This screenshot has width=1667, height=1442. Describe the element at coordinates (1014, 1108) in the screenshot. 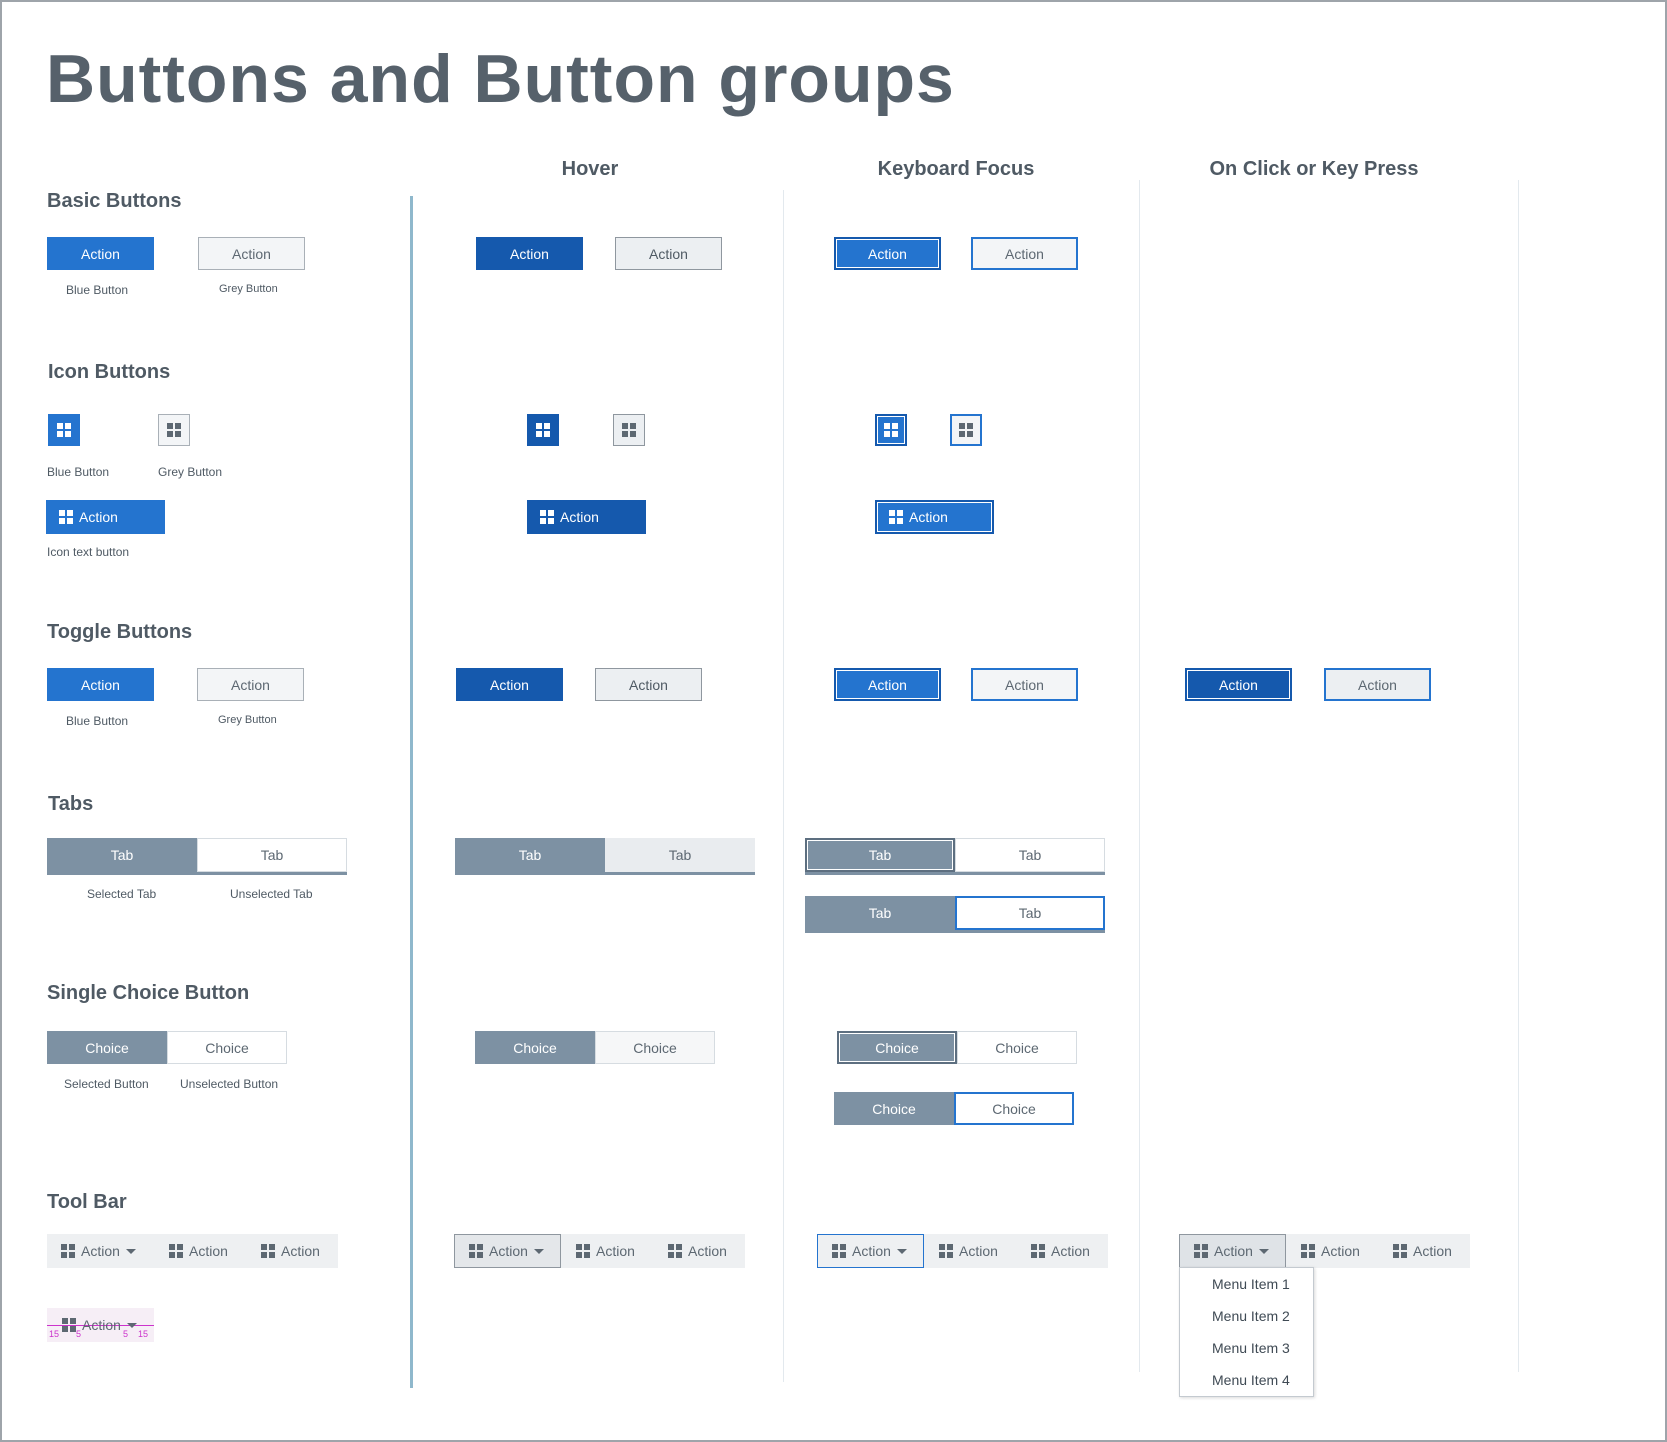

I see `choice-unselected-focus: Choice` at that location.